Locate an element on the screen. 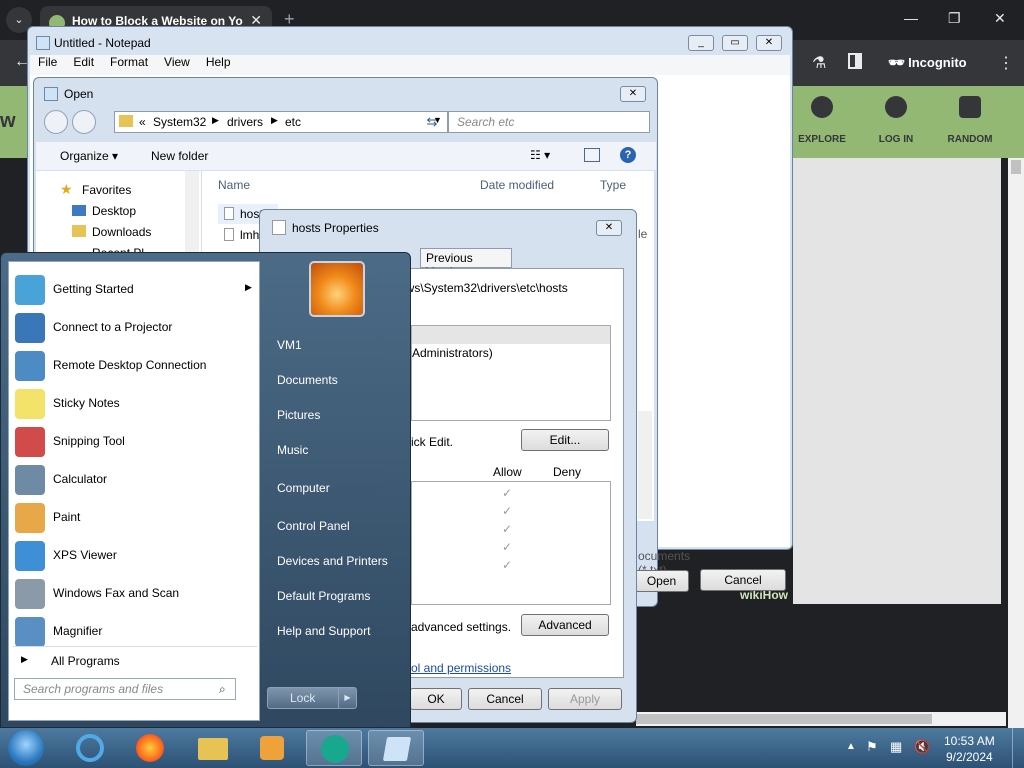 Image resolution: width=1024 pixels, height=768 pixels. start-button is located at coordinates (26, 748).